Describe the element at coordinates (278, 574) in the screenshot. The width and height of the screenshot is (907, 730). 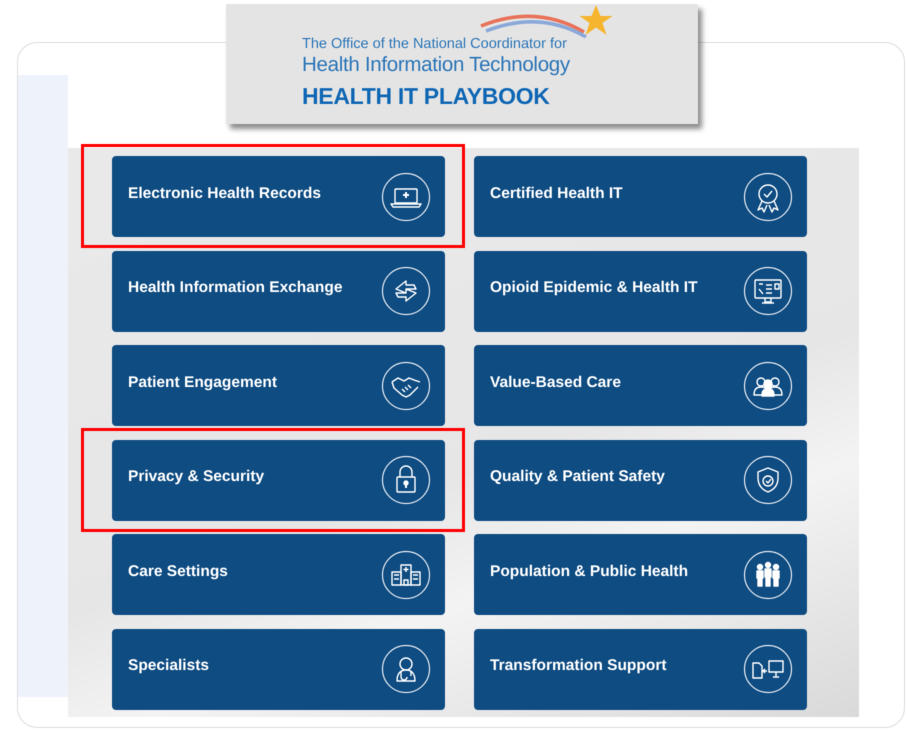
I see `topic-button: Care Settings` at that location.